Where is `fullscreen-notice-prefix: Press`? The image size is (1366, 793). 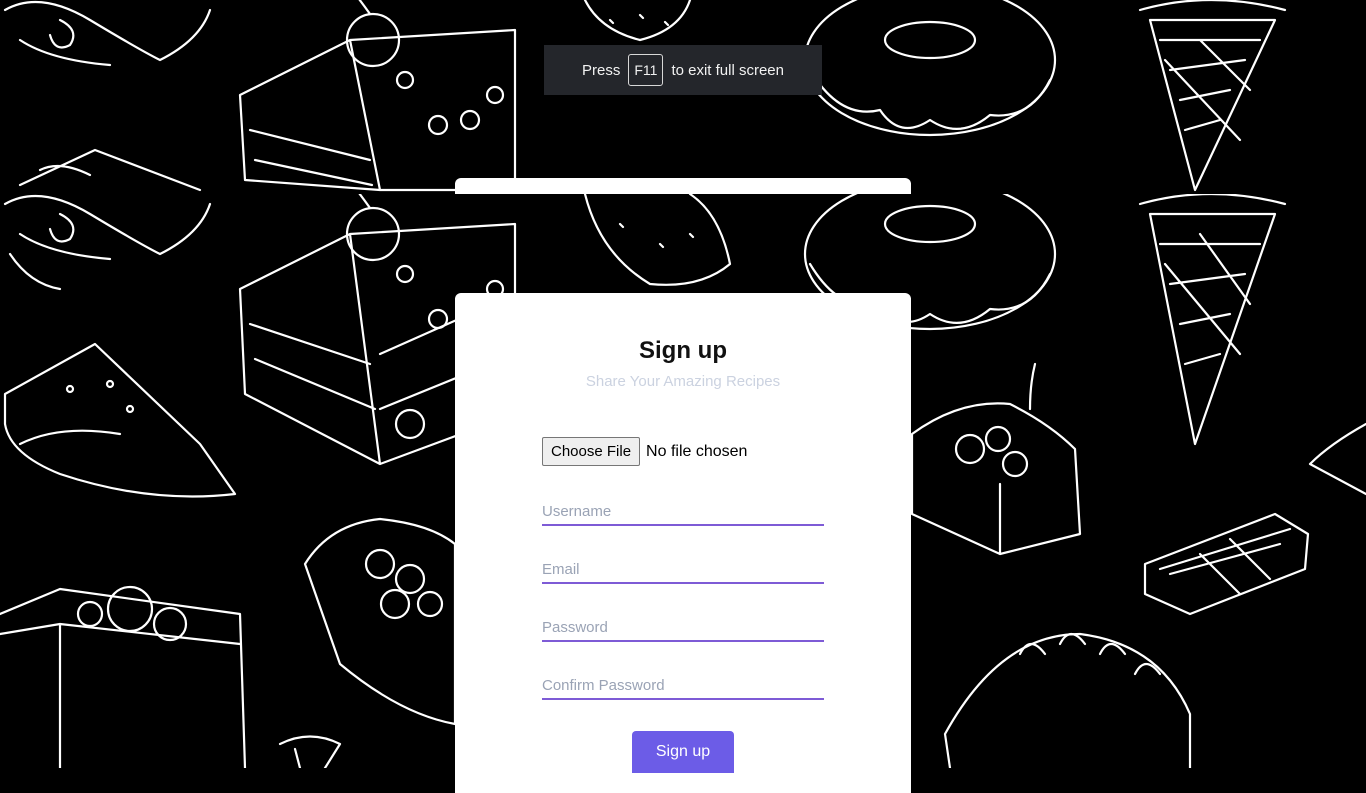
fullscreen-notice-prefix: Press is located at coordinates (601, 70).